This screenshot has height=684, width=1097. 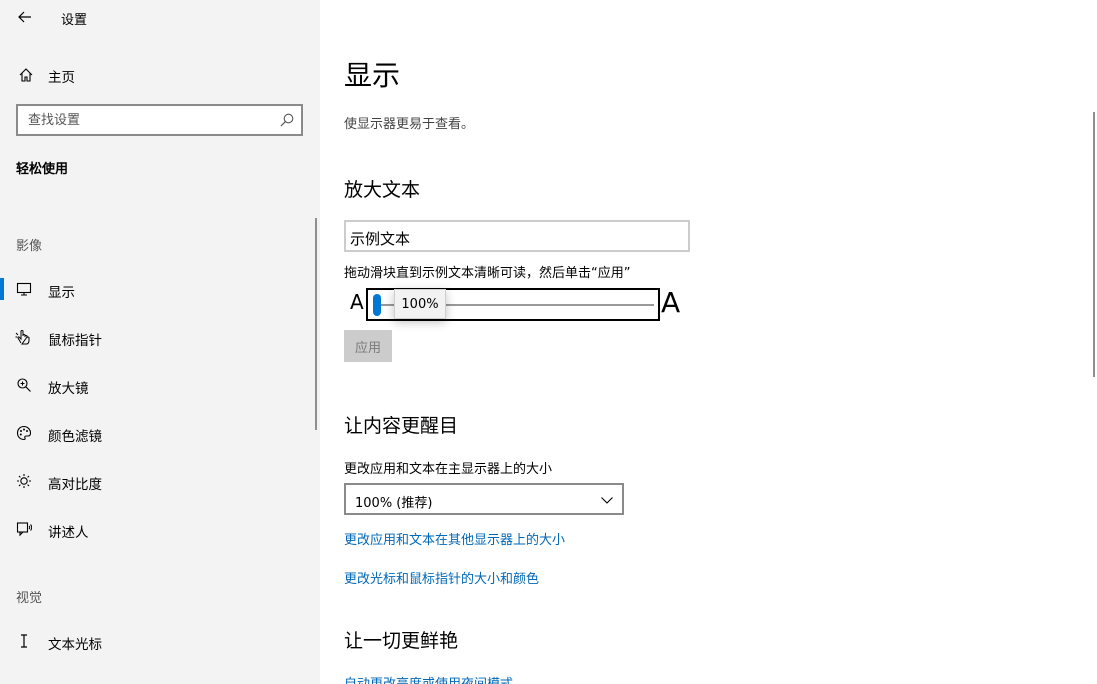 What do you see at coordinates (24, 337) in the screenshot?
I see `pointer-hand-icon` at bounding box center [24, 337].